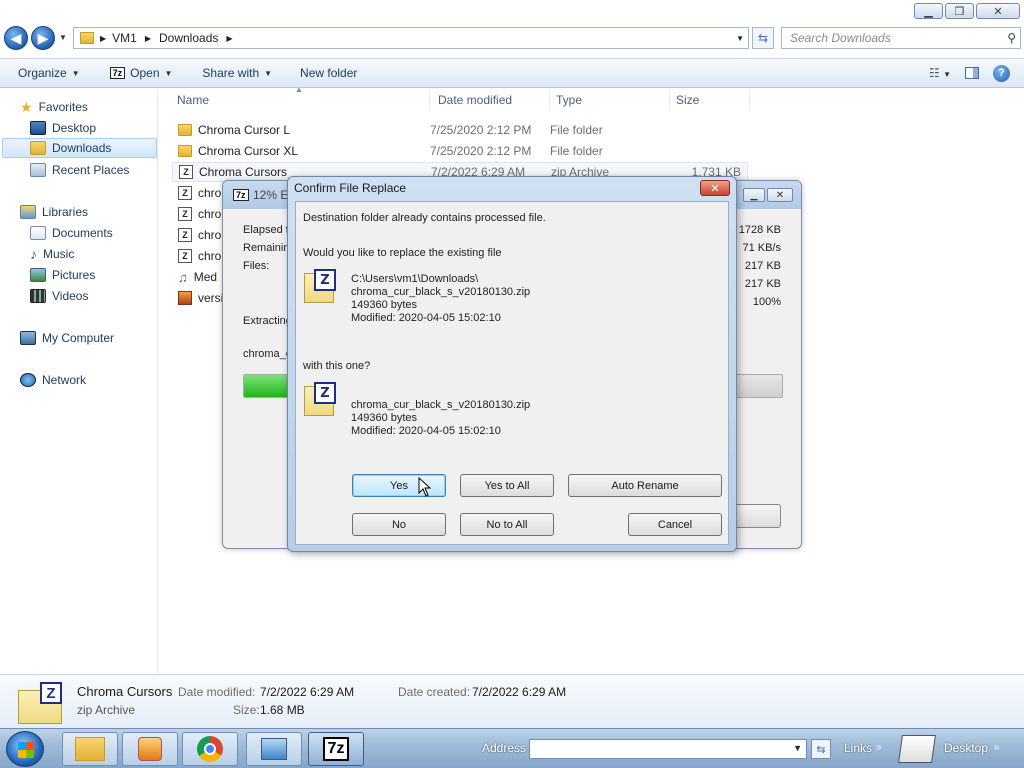  What do you see at coordinates (917, 749) in the screenshot?
I see `desktop-toolbar-icon` at bounding box center [917, 749].